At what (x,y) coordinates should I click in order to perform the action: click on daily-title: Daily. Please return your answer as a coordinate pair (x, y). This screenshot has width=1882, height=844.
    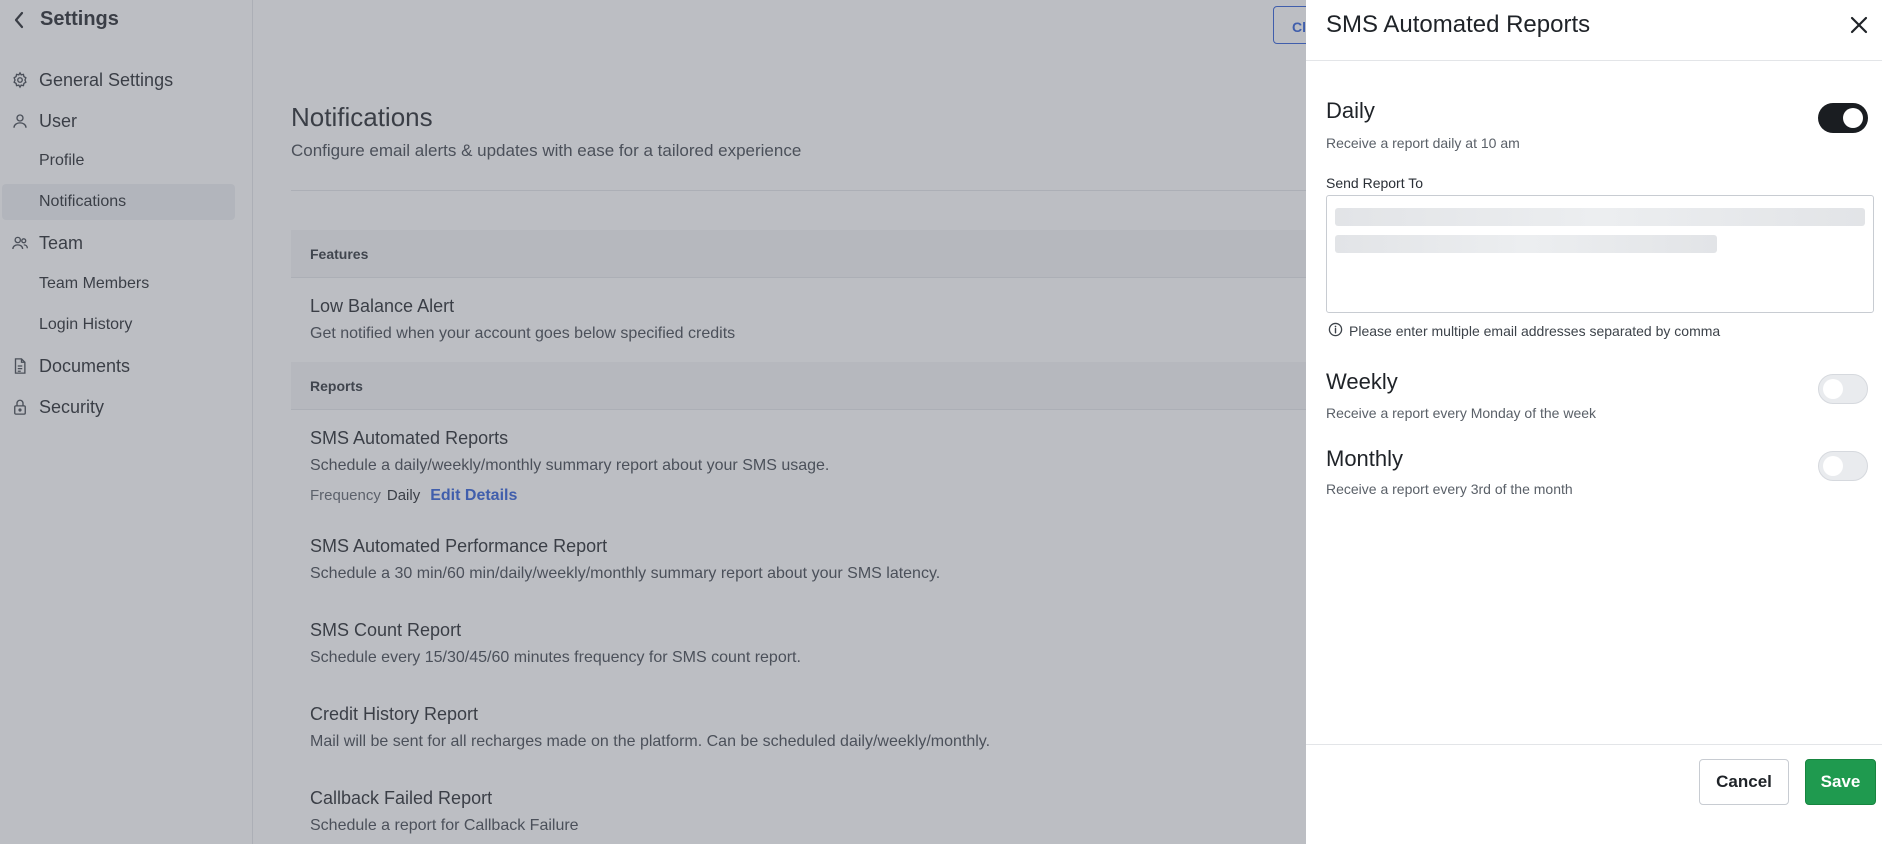
    Looking at the image, I should click on (1350, 110).